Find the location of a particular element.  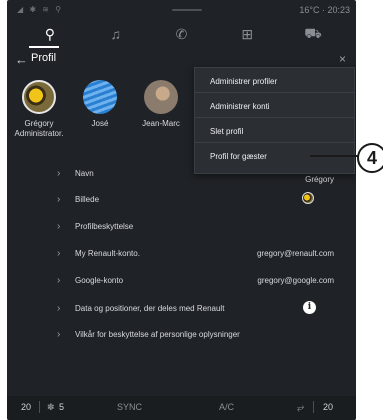

profile-gregory: Grégory Administrator. is located at coordinates (39, 109).